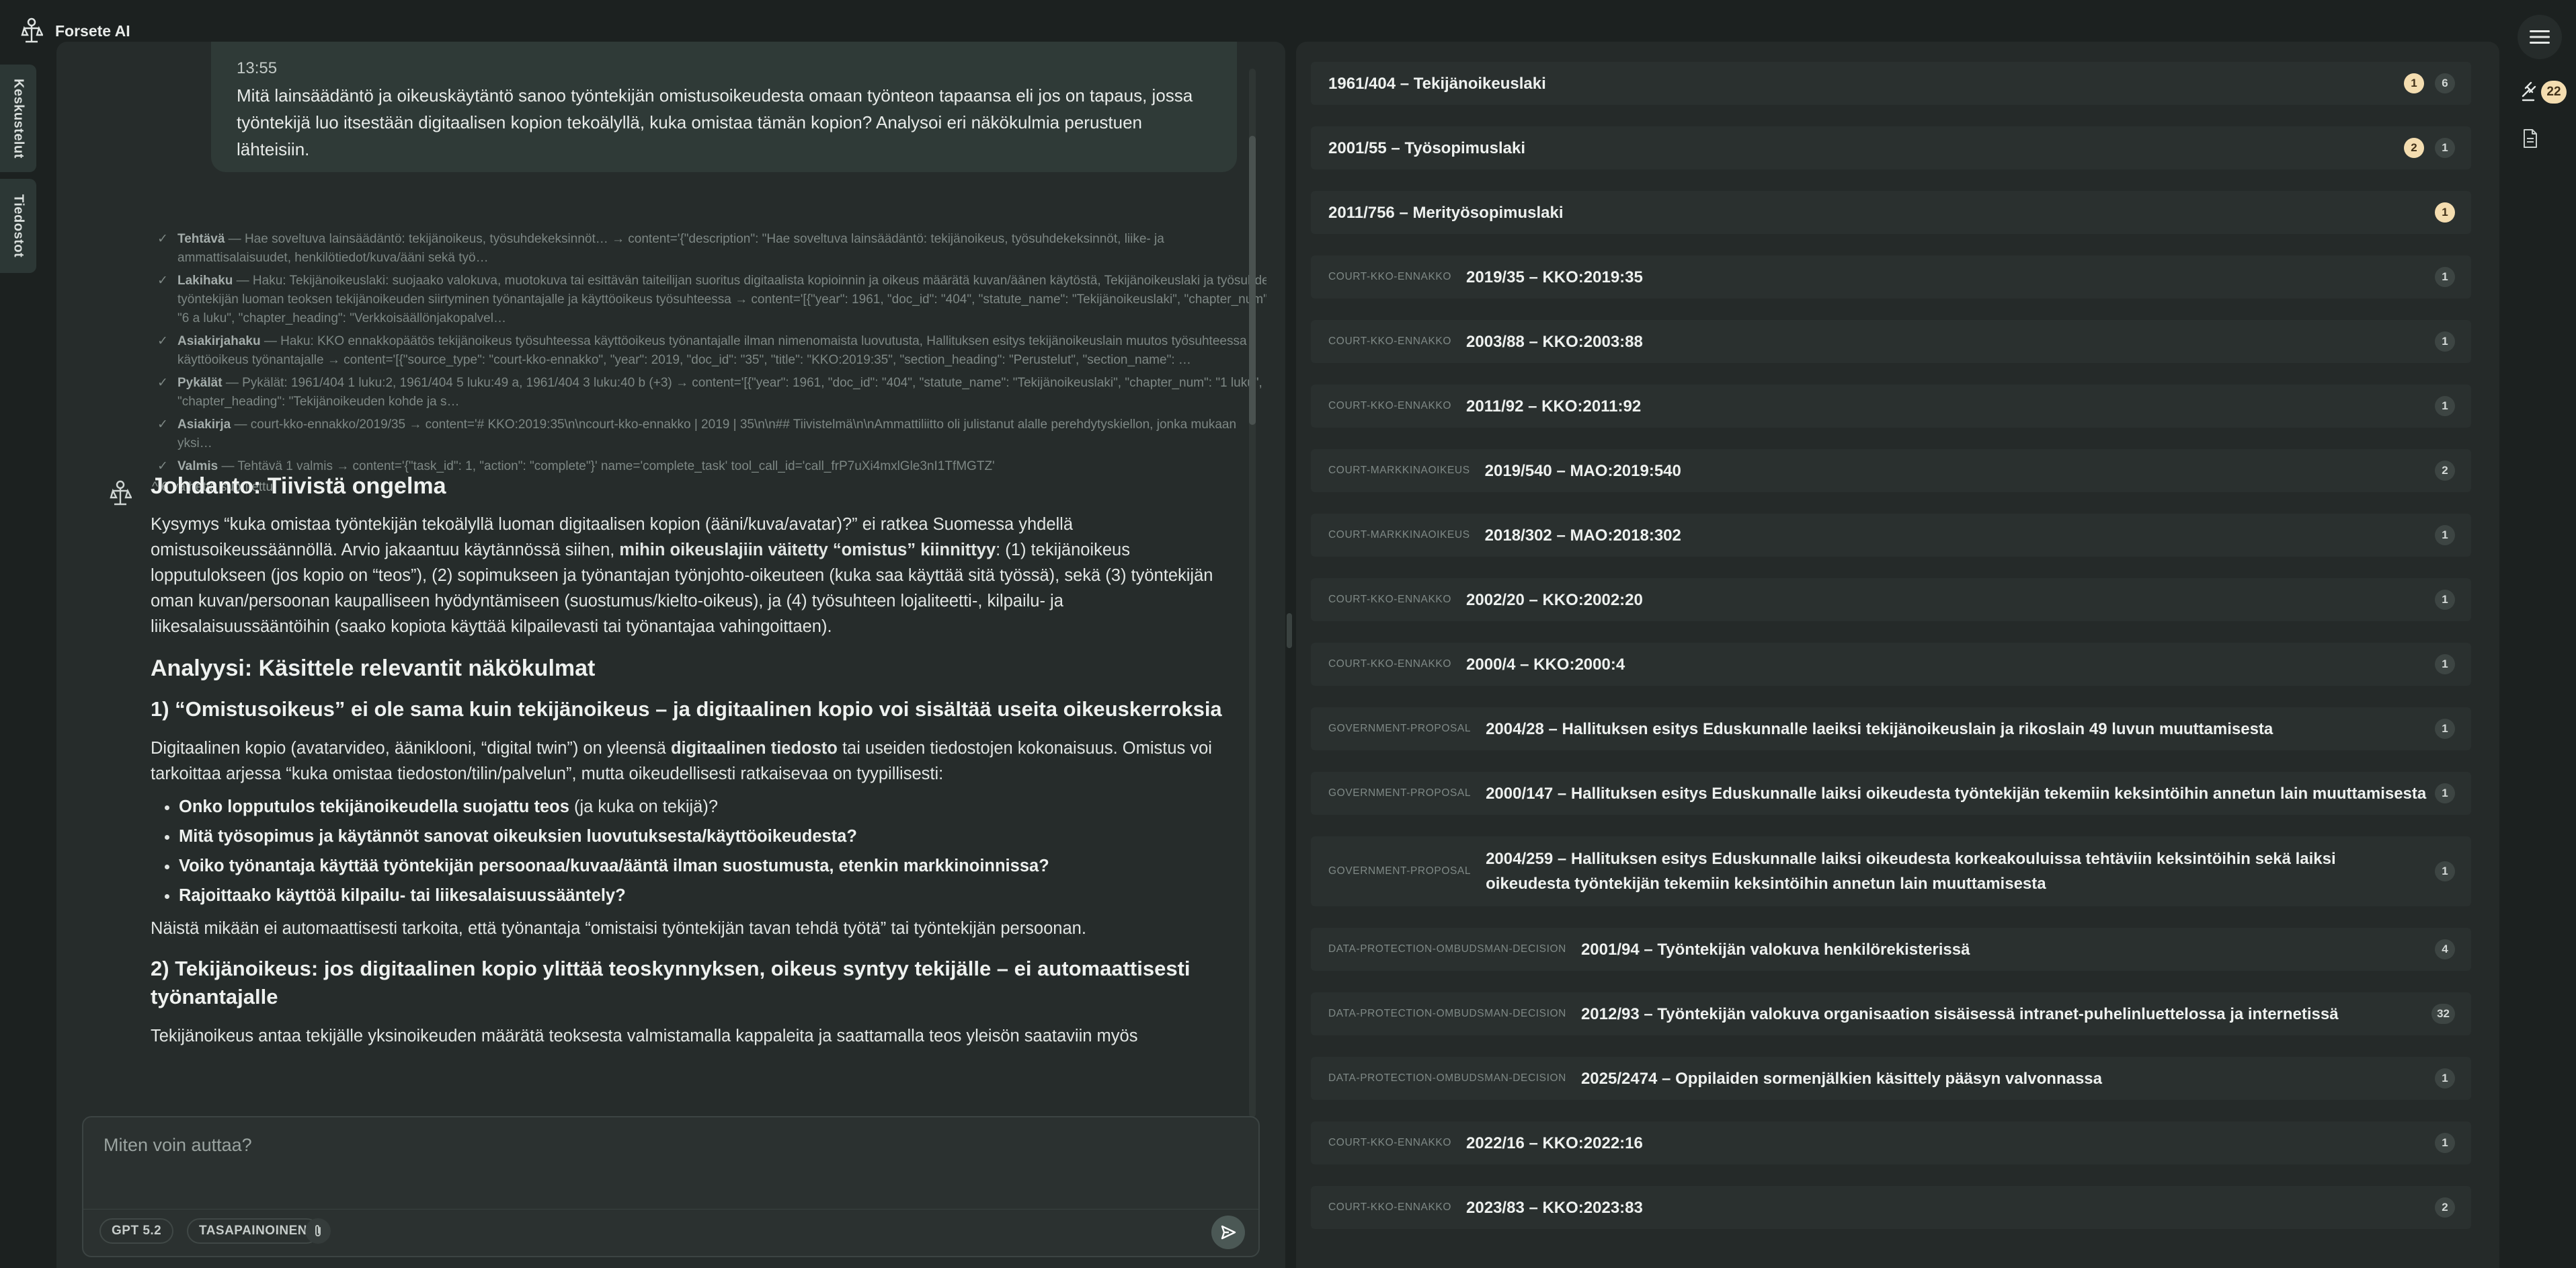 The image size is (2576, 1268). I want to click on mode-selector: TASAPAINOINEN, so click(253, 1231).